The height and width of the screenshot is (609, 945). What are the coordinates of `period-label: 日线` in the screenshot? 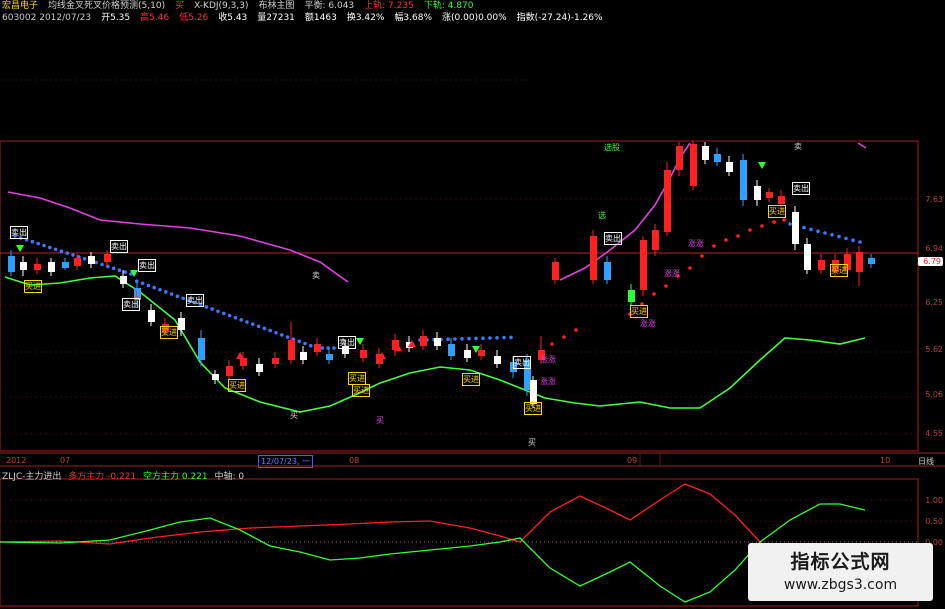 It's located at (926, 461).